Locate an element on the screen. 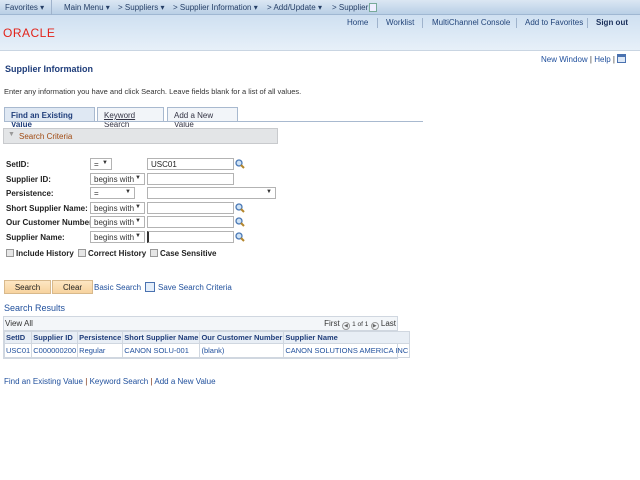 The width and height of the screenshot is (640, 480). tab-add-new-value: Add a New Value is located at coordinates (202, 118).